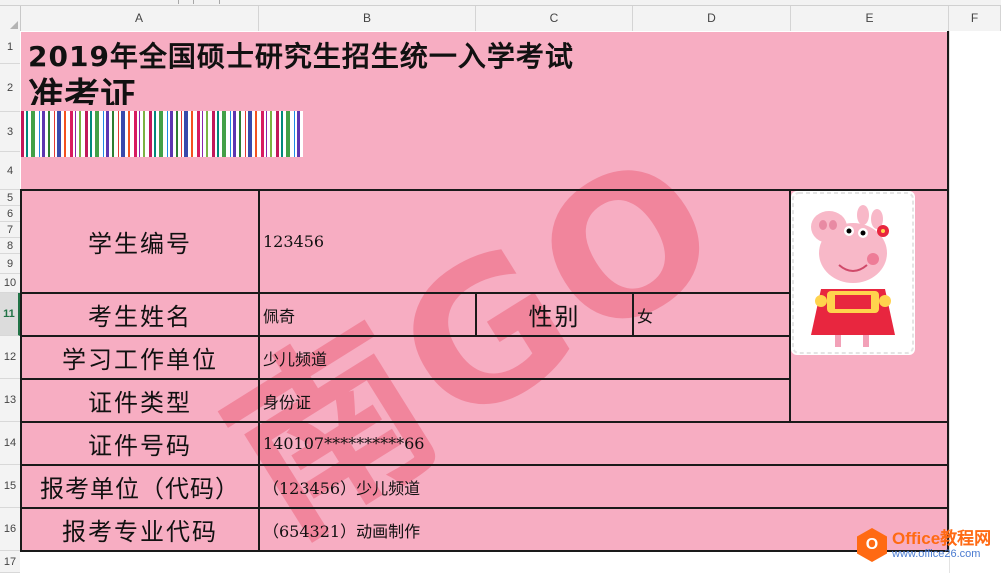 The image size is (1001, 584). I want to click on work-unit-label: 学习工作单位, so click(140, 360).